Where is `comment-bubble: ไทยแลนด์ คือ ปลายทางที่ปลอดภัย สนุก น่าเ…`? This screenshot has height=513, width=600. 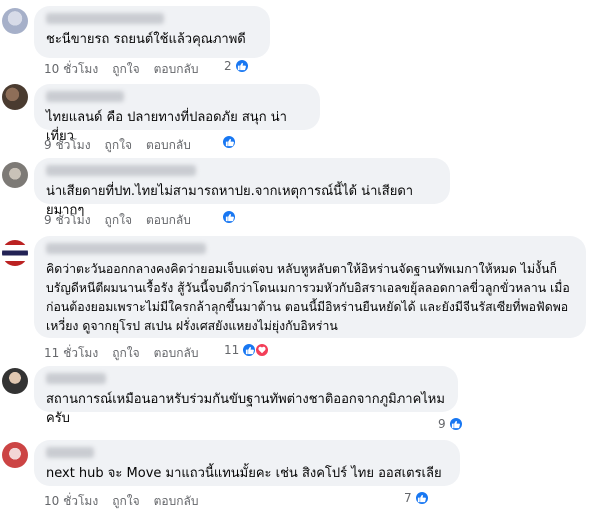 comment-bubble: ไทยแลนด์ คือ ปลายทางที่ปลอดภัย สนุก น่าเ… is located at coordinates (177, 114).